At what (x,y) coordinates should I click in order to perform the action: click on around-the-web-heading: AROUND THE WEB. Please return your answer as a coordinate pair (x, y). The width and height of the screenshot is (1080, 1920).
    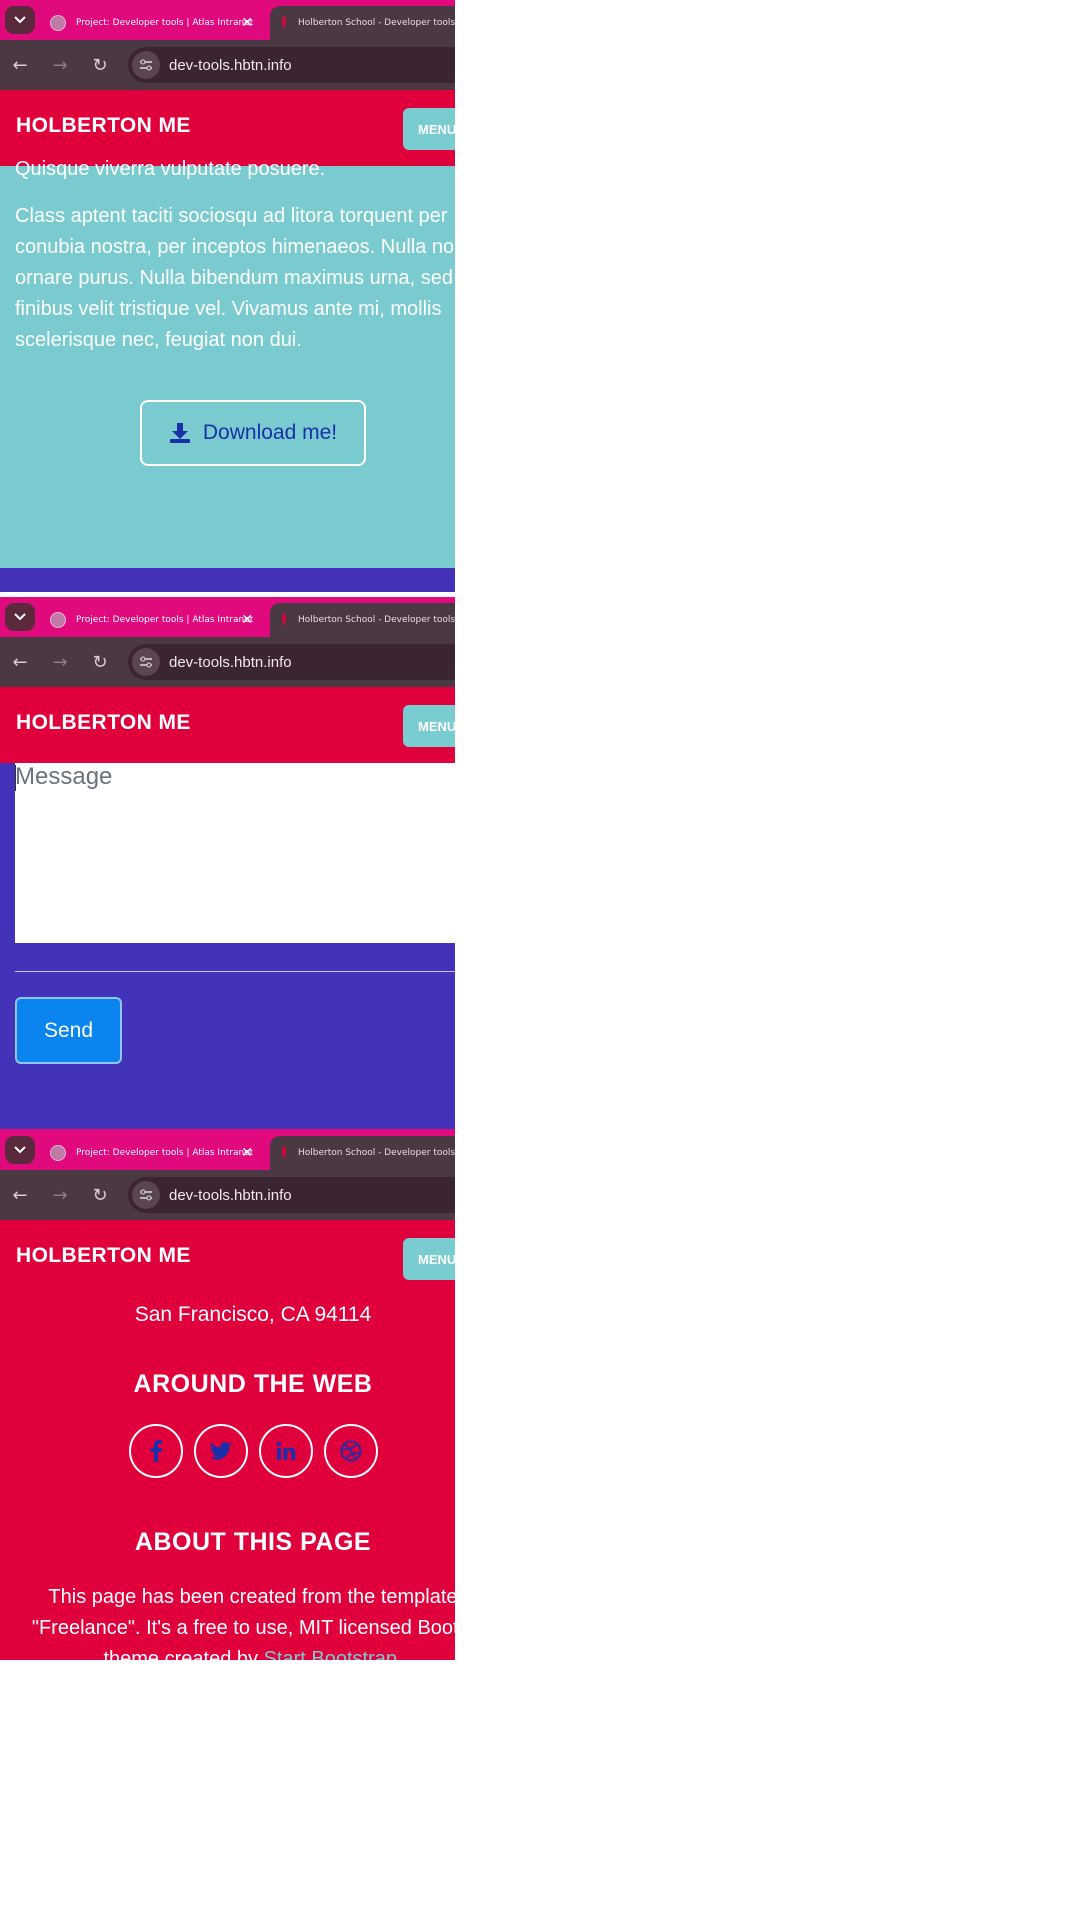
    Looking at the image, I should click on (253, 1384).